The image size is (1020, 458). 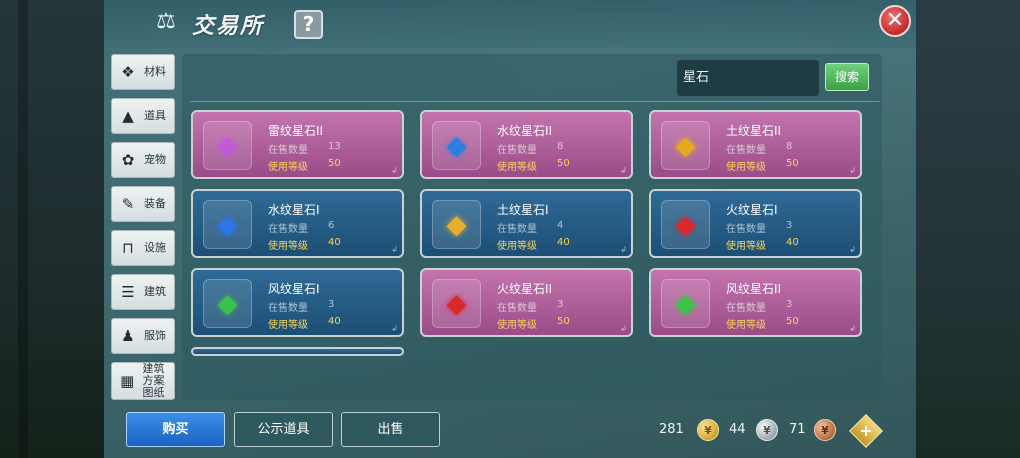 What do you see at coordinates (143, 116) in the screenshot?
I see `sidebar-item-props: ▲ 道具` at bounding box center [143, 116].